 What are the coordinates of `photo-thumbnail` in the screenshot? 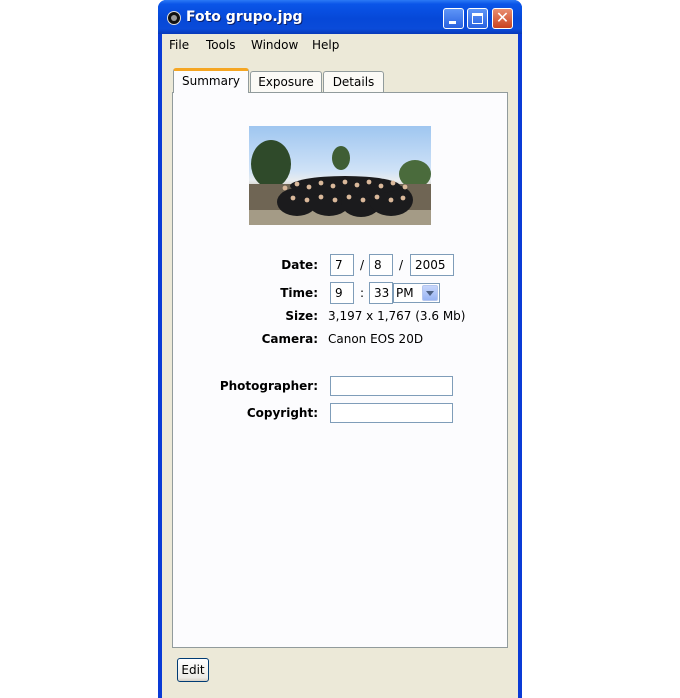 It's located at (340, 175).